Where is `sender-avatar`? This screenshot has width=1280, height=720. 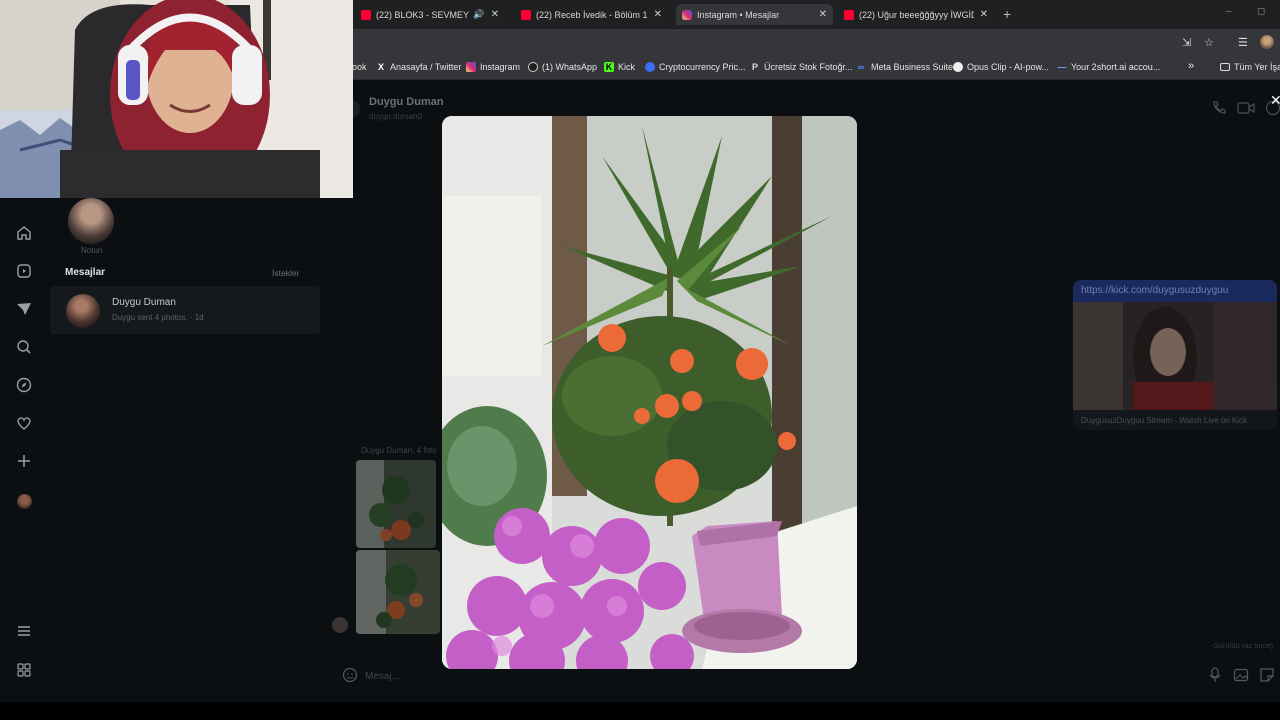 sender-avatar is located at coordinates (340, 625).